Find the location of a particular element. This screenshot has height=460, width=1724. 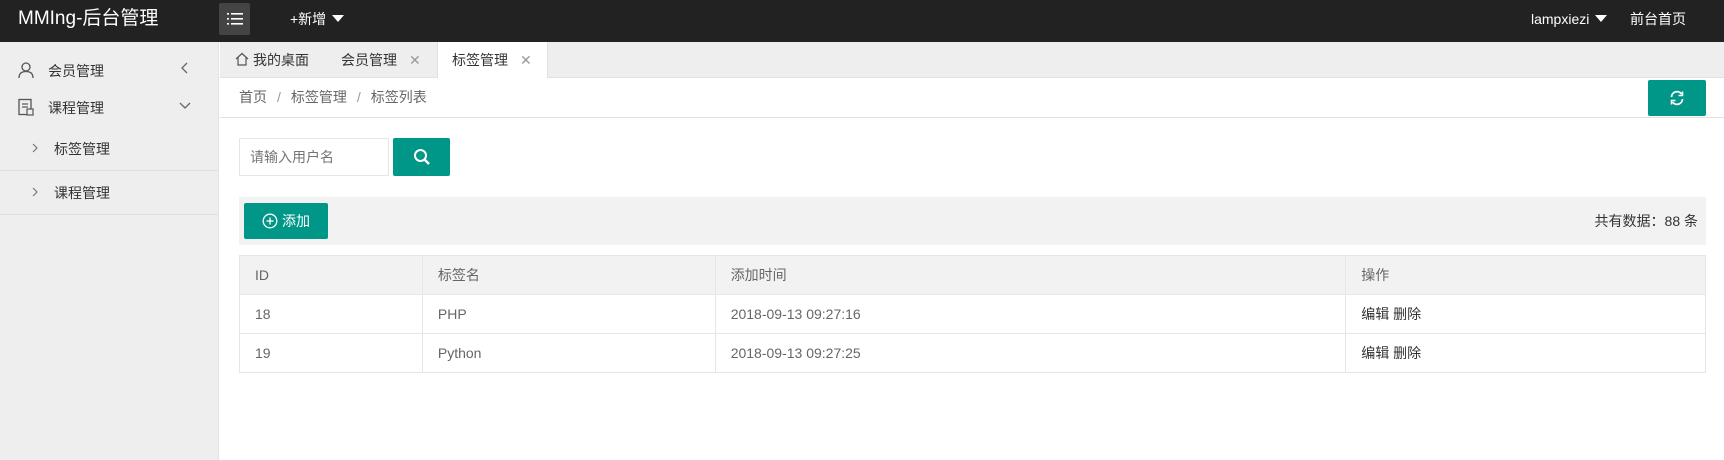

new-menu: +新增 is located at coordinates (317, 19).